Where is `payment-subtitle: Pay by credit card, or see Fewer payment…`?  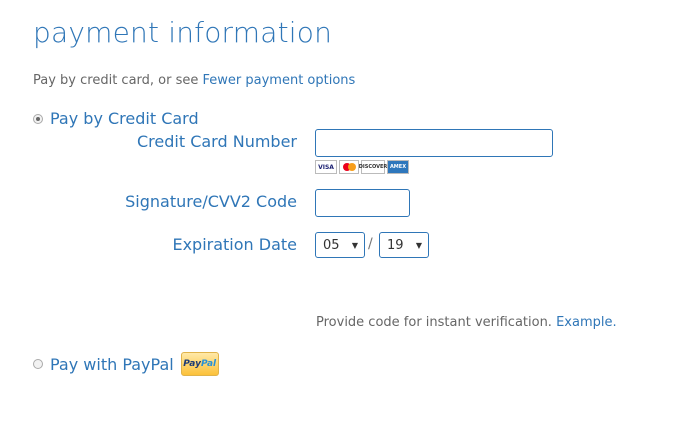
payment-subtitle: Pay by credit card, or see Fewer payment… is located at coordinates (194, 80).